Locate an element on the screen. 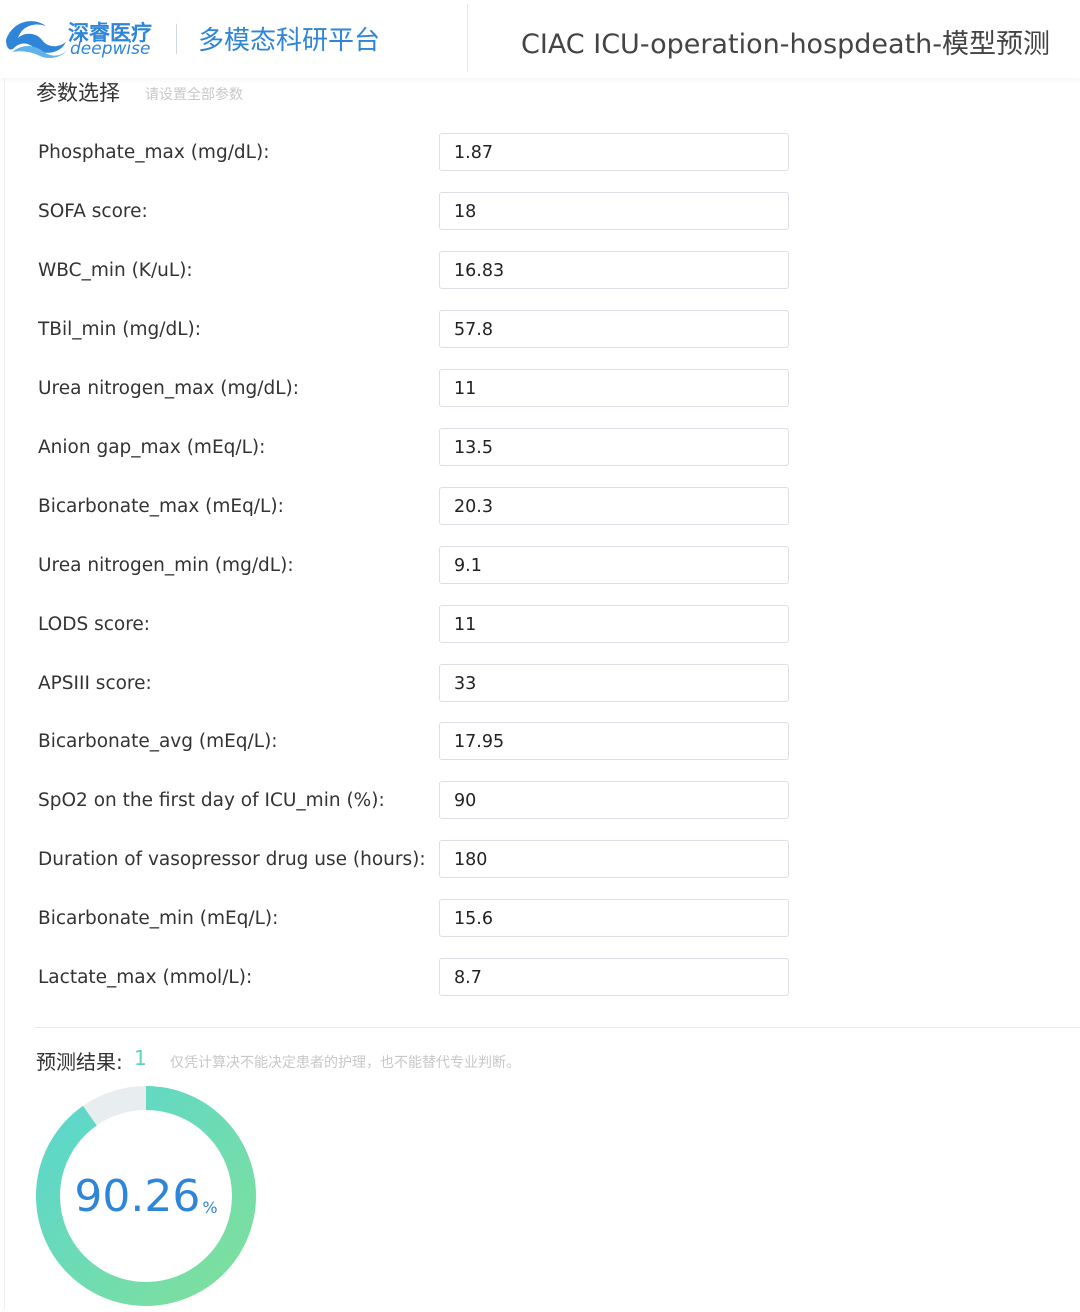  param-row-tbil-min: TBil_min (mg/dL): 57.8 is located at coordinates (540, 330).